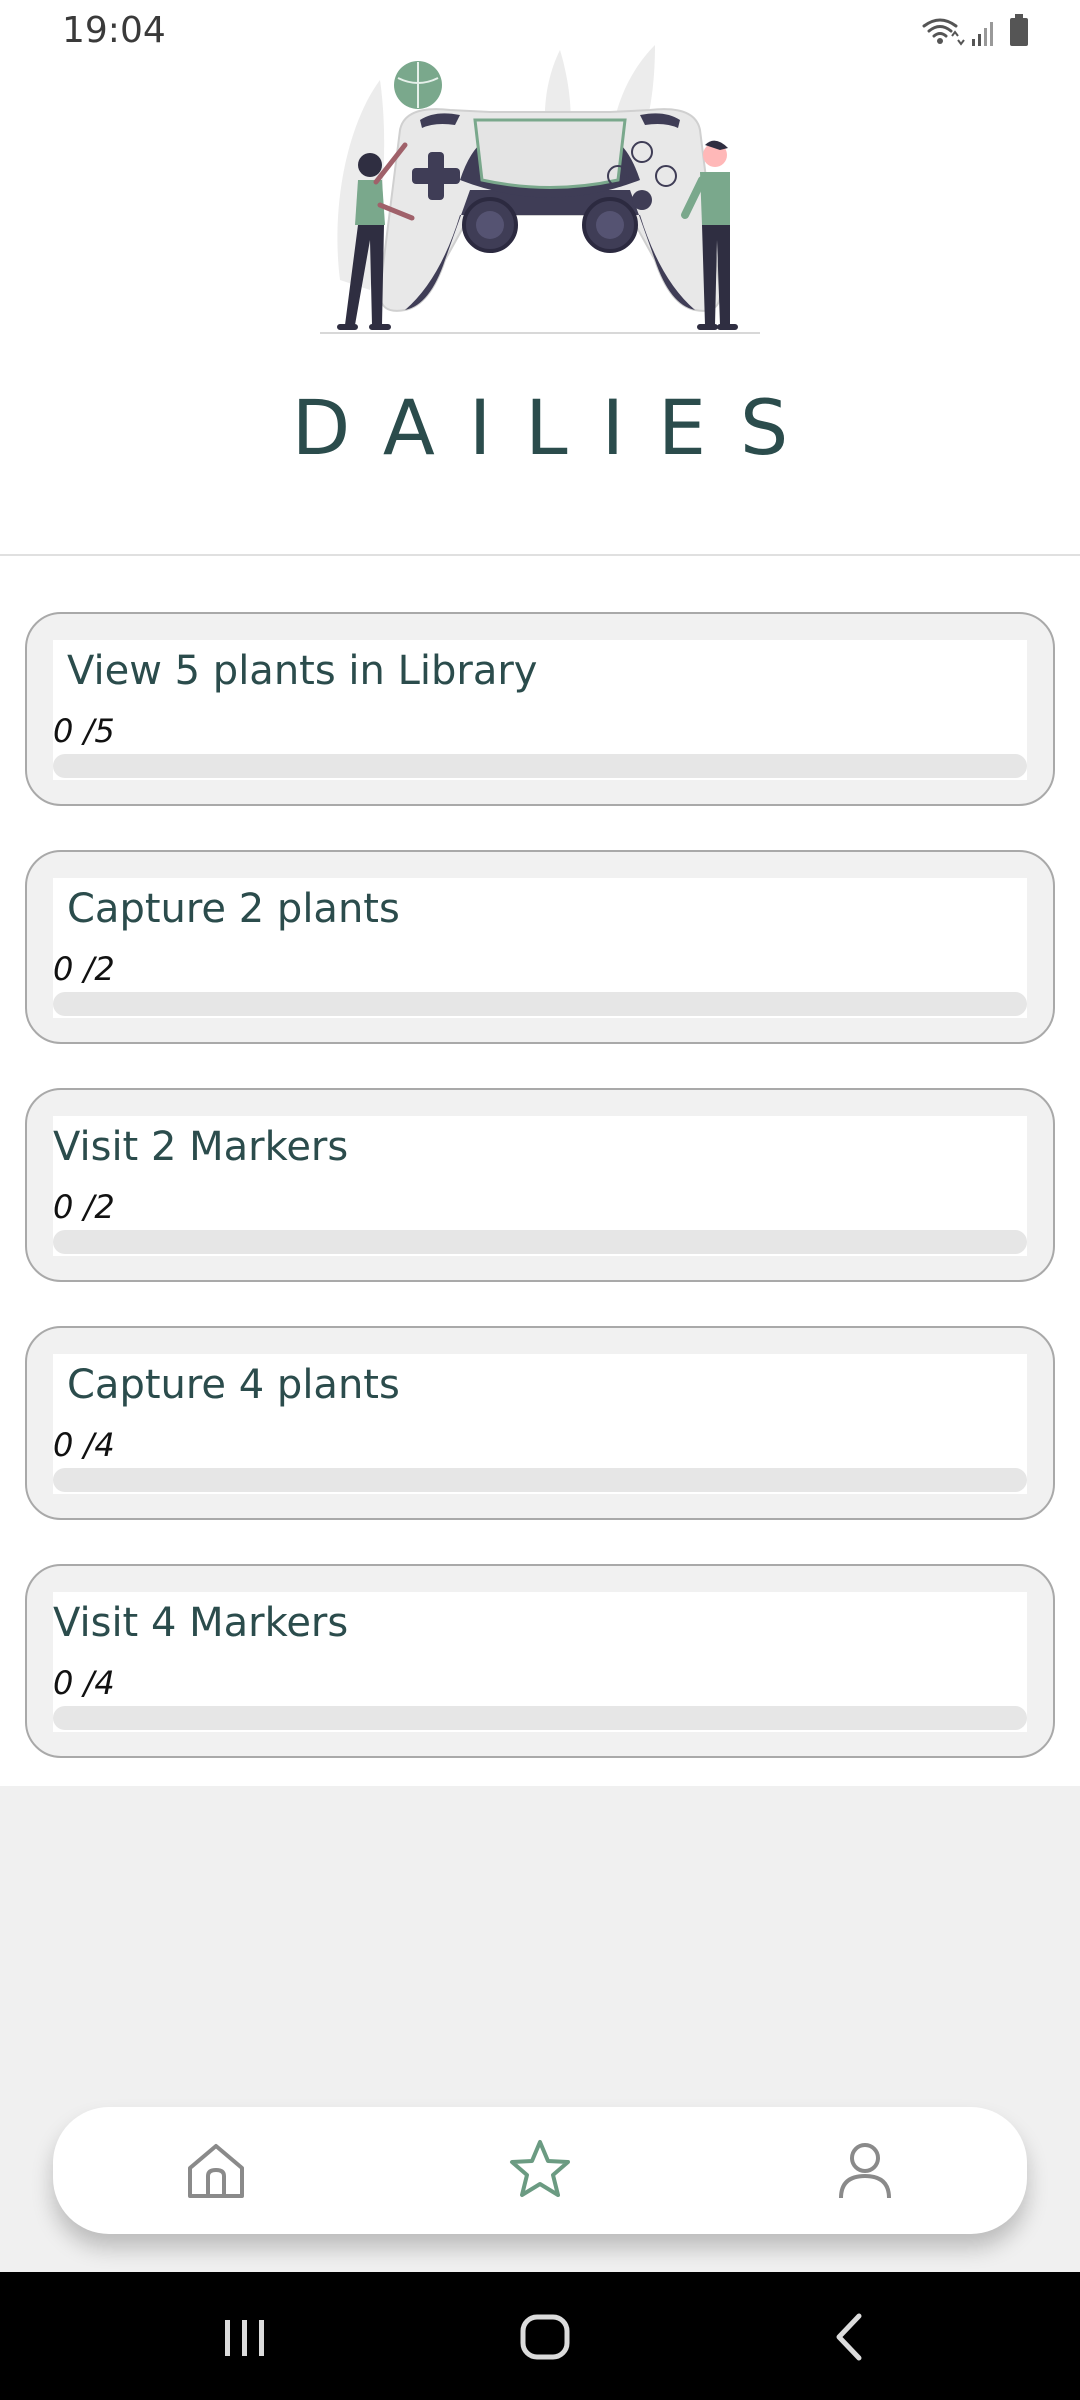 The height and width of the screenshot is (2400, 1080). What do you see at coordinates (201, 1623) in the screenshot?
I see `task-title: Visit 4 Markers` at bounding box center [201, 1623].